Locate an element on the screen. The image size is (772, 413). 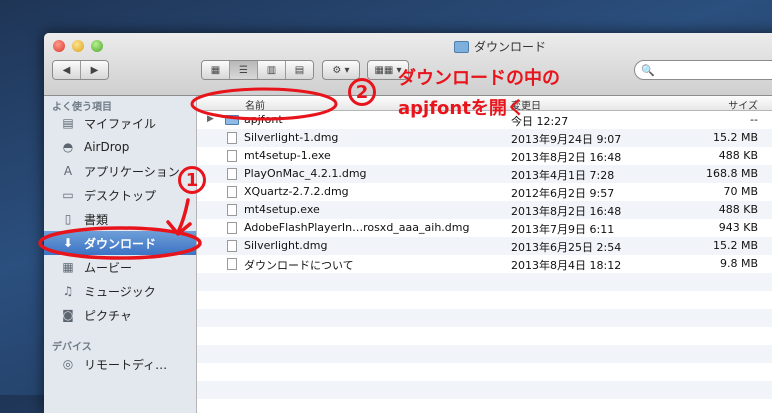
step1-number-badge: 1 is located at coordinates (192, 180).